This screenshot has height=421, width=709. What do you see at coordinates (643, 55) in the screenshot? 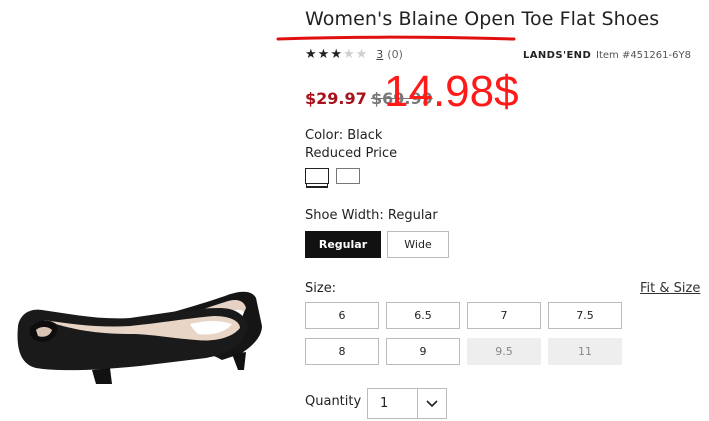
I see `item-number: Item #451261-6Y8` at bounding box center [643, 55].